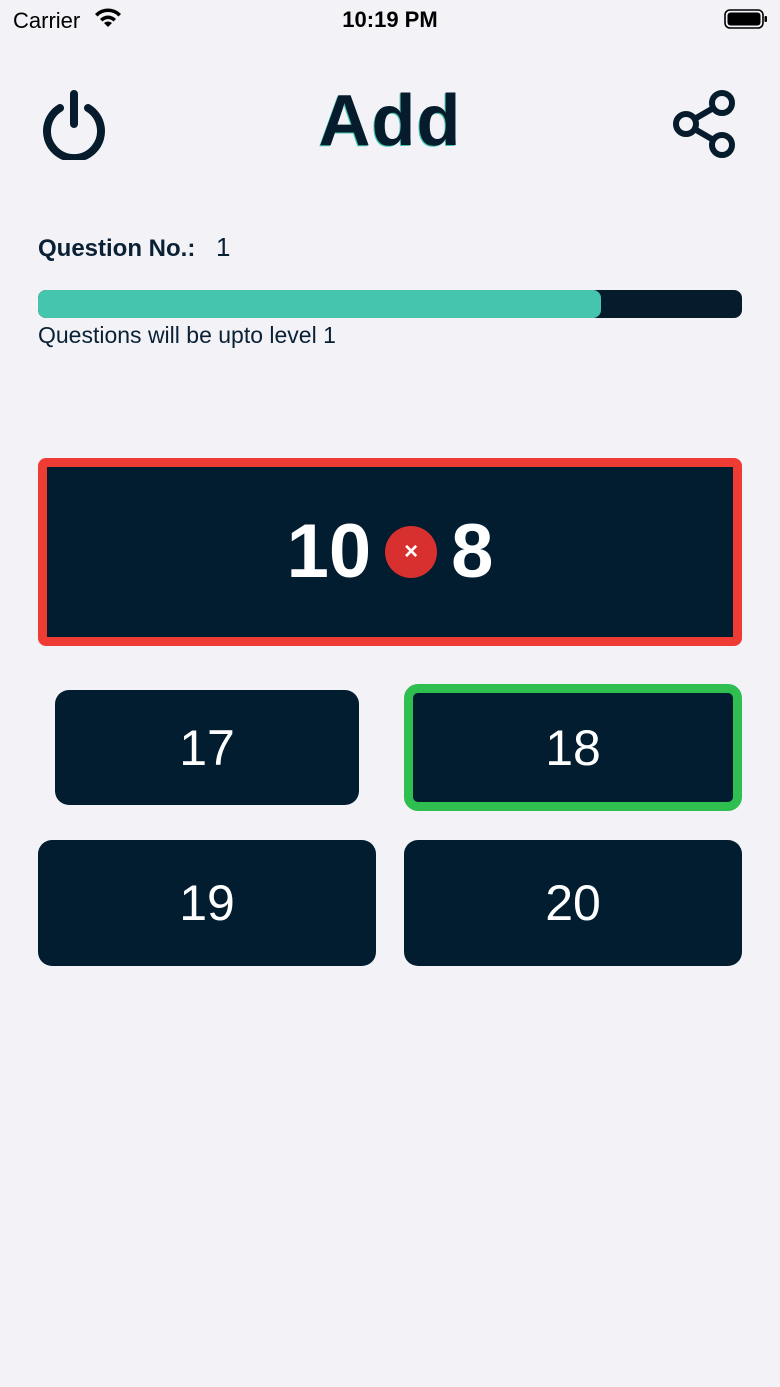  What do you see at coordinates (320, 304) in the screenshot?
I see `progress-fill` at bounding box center [320, 304].